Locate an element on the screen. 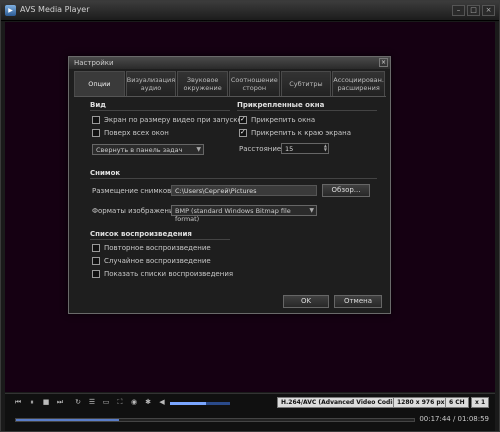  volume-slider is located at coordinates (200, 403).